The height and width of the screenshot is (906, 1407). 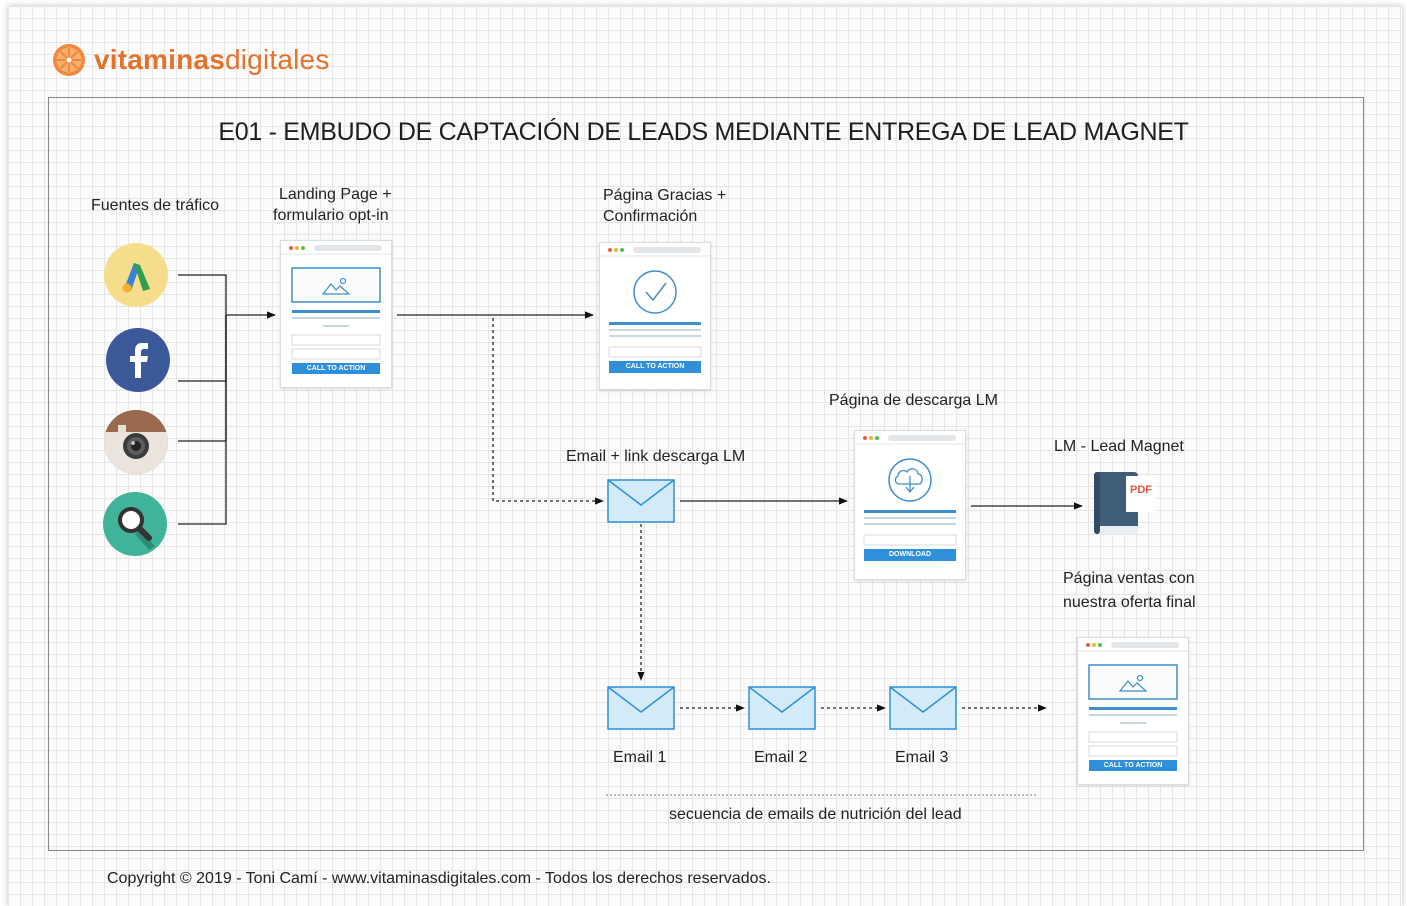 I want to click on label-email-link: Email + link descarga LM, so click(x=656, y=456).